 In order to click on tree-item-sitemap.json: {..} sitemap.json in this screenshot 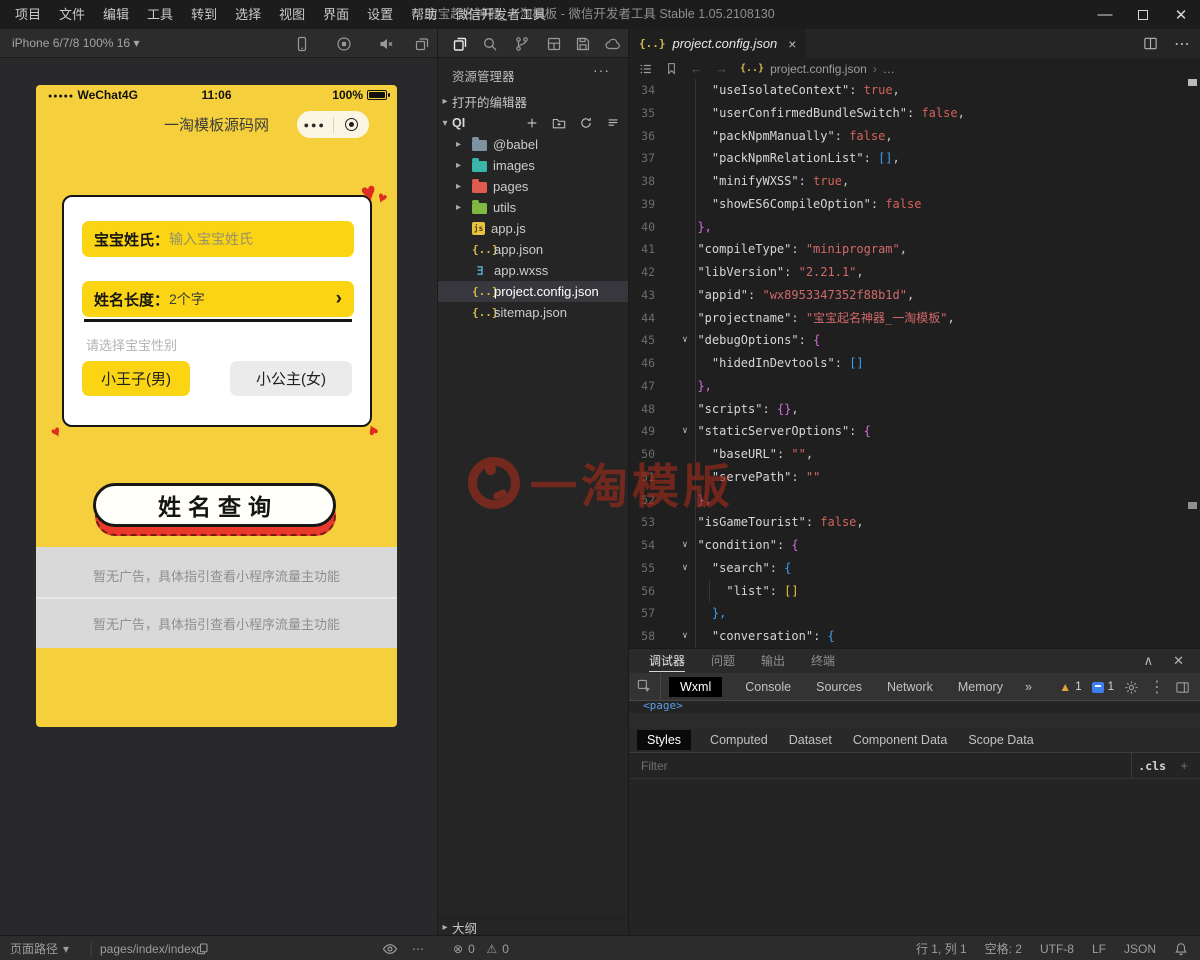, I will do `click(533, 312)`.